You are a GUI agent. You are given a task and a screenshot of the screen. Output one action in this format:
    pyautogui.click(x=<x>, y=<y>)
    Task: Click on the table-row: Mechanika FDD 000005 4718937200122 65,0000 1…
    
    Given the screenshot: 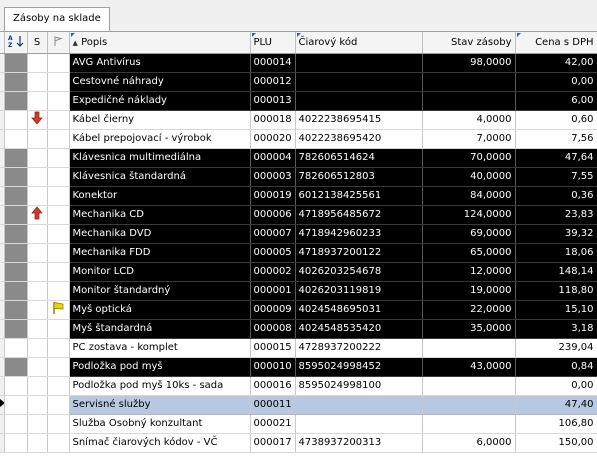 What is the action you would take?
    pyautogui.click(x=298, y=253)
    